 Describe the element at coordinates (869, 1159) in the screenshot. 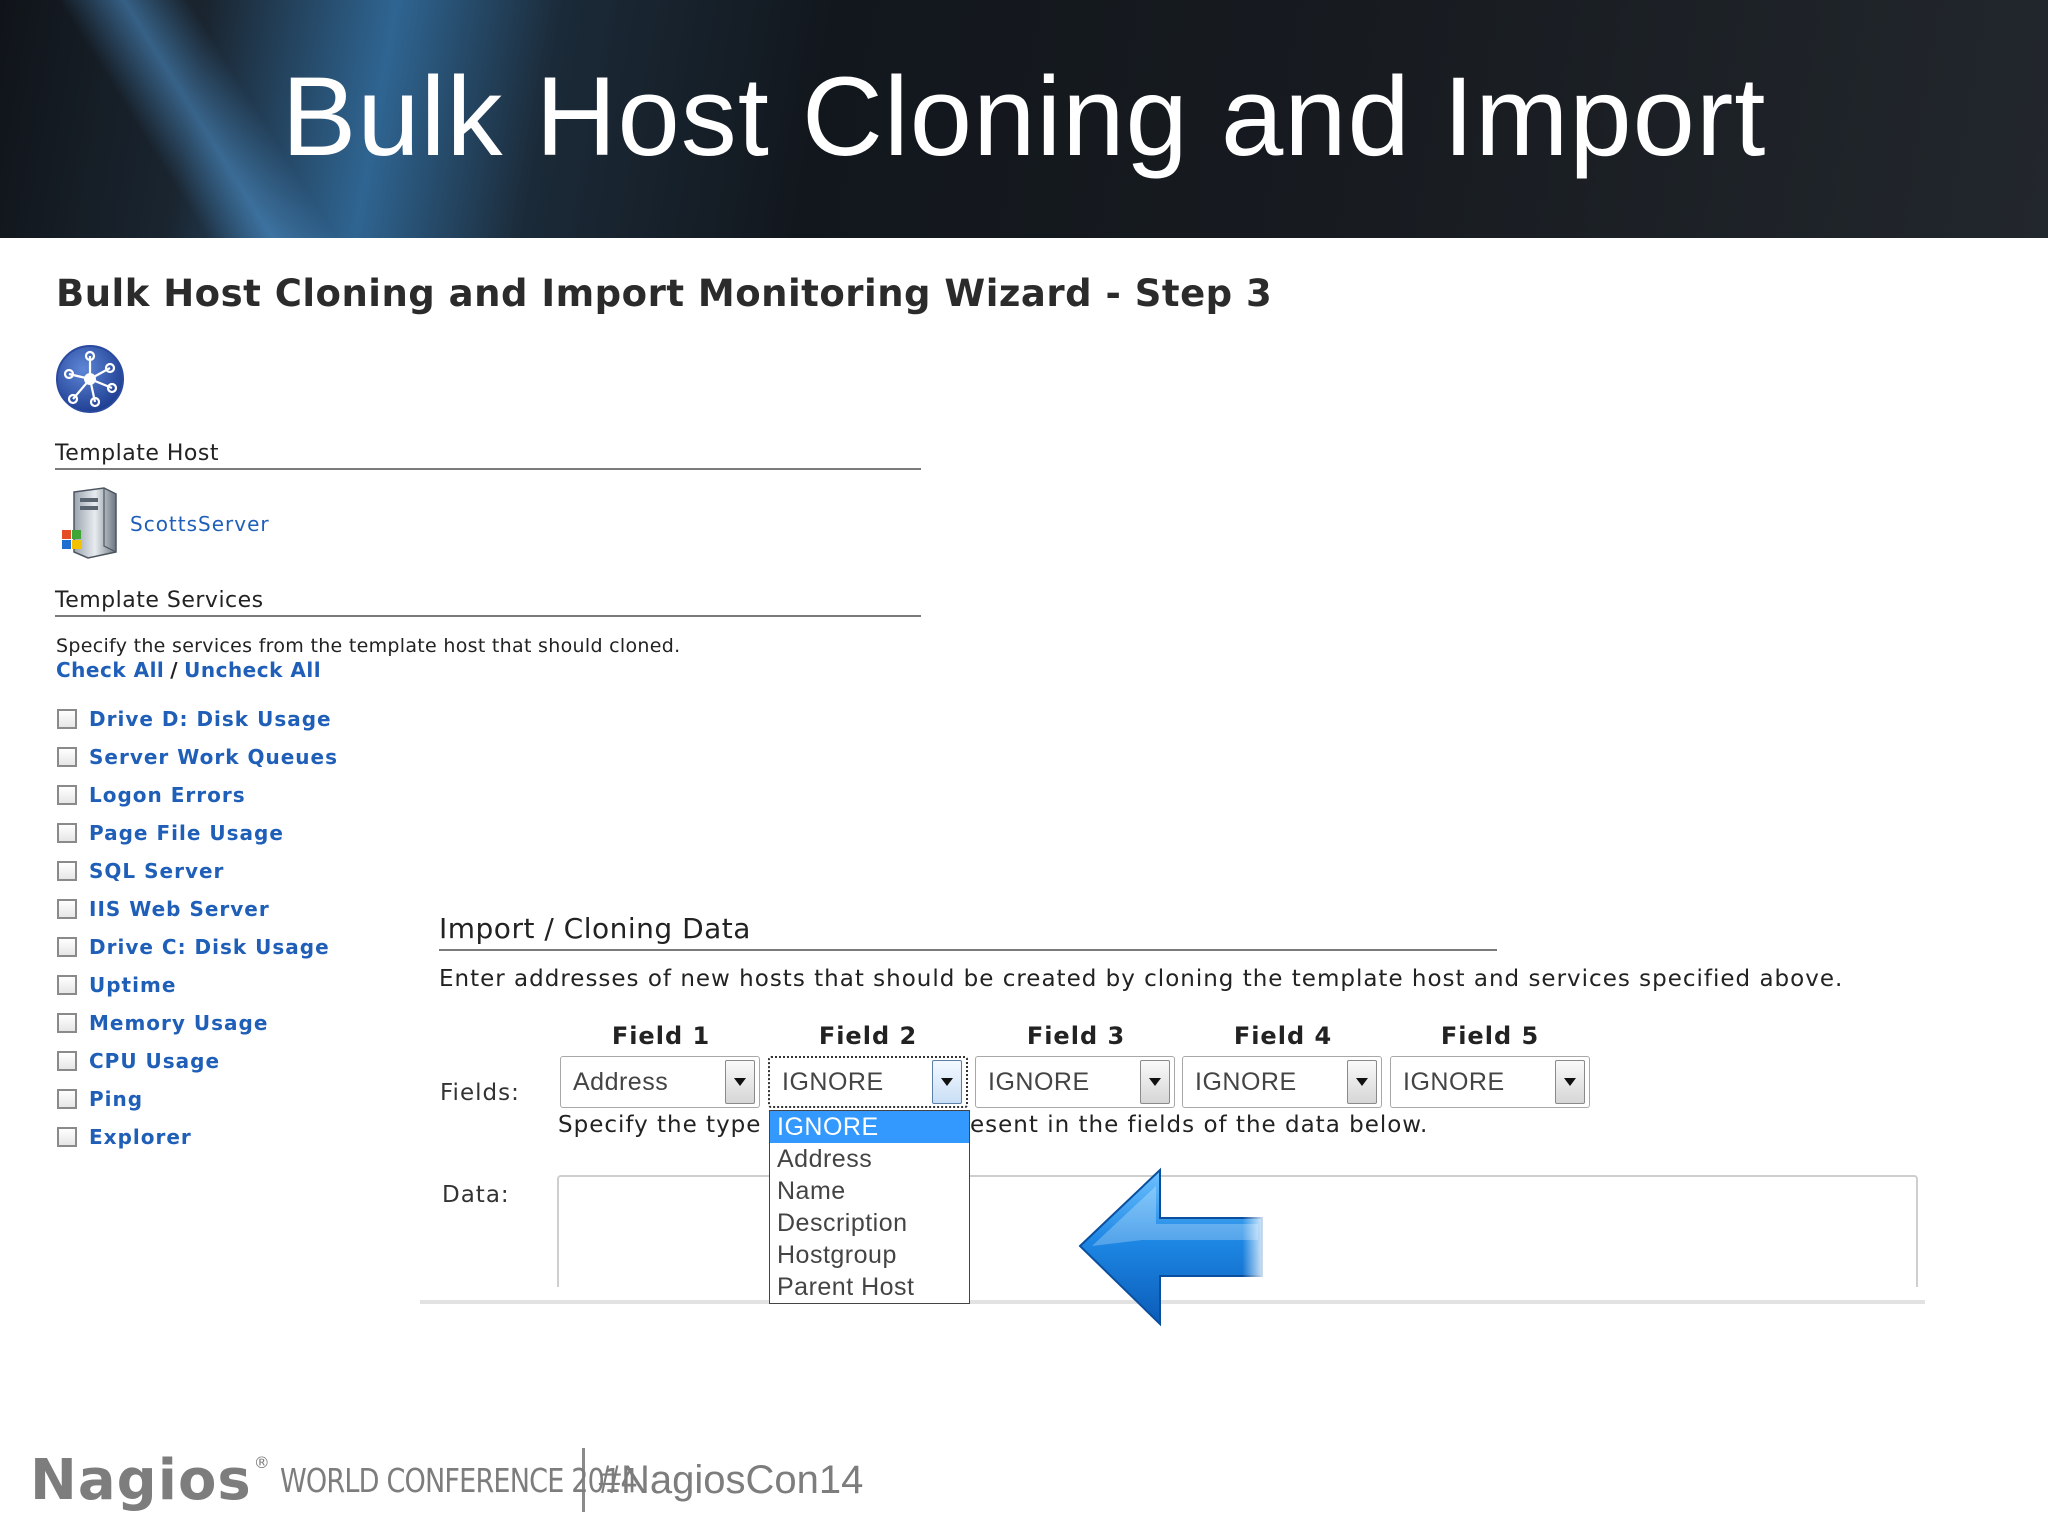

I see `dropdown-option-address: Address` at that location.